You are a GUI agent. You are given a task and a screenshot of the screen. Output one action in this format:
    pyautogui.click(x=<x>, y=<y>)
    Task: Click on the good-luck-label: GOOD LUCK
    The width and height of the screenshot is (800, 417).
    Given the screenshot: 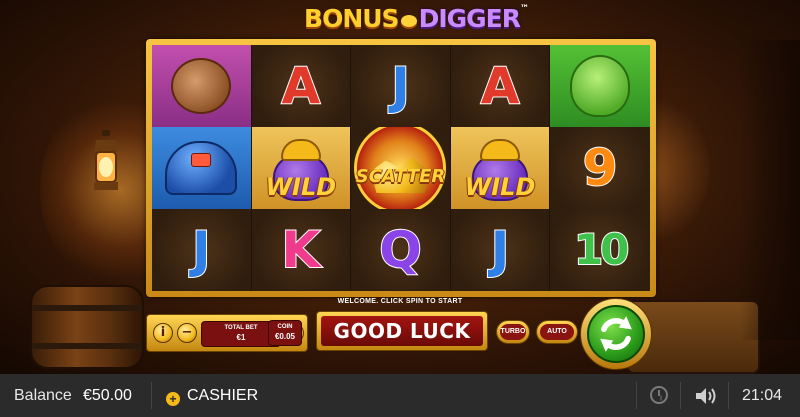 What is the action you would take?
    pyautogui.click(x=402, y=331)
    